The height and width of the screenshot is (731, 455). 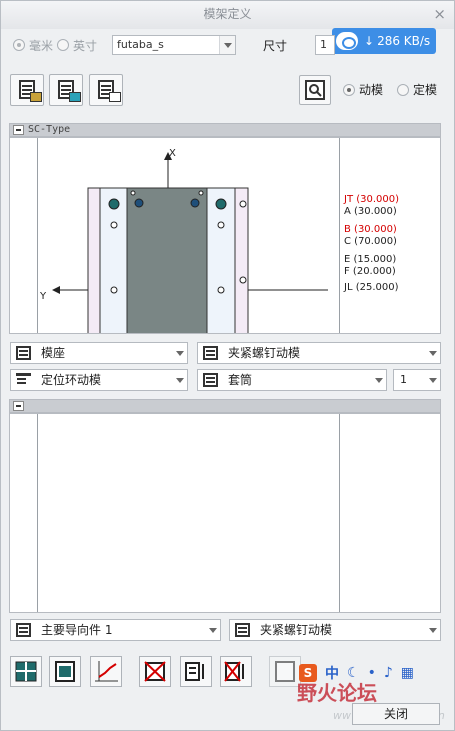 I want to click on download-arrow-icon: ↓, so click(x=369, y=41).